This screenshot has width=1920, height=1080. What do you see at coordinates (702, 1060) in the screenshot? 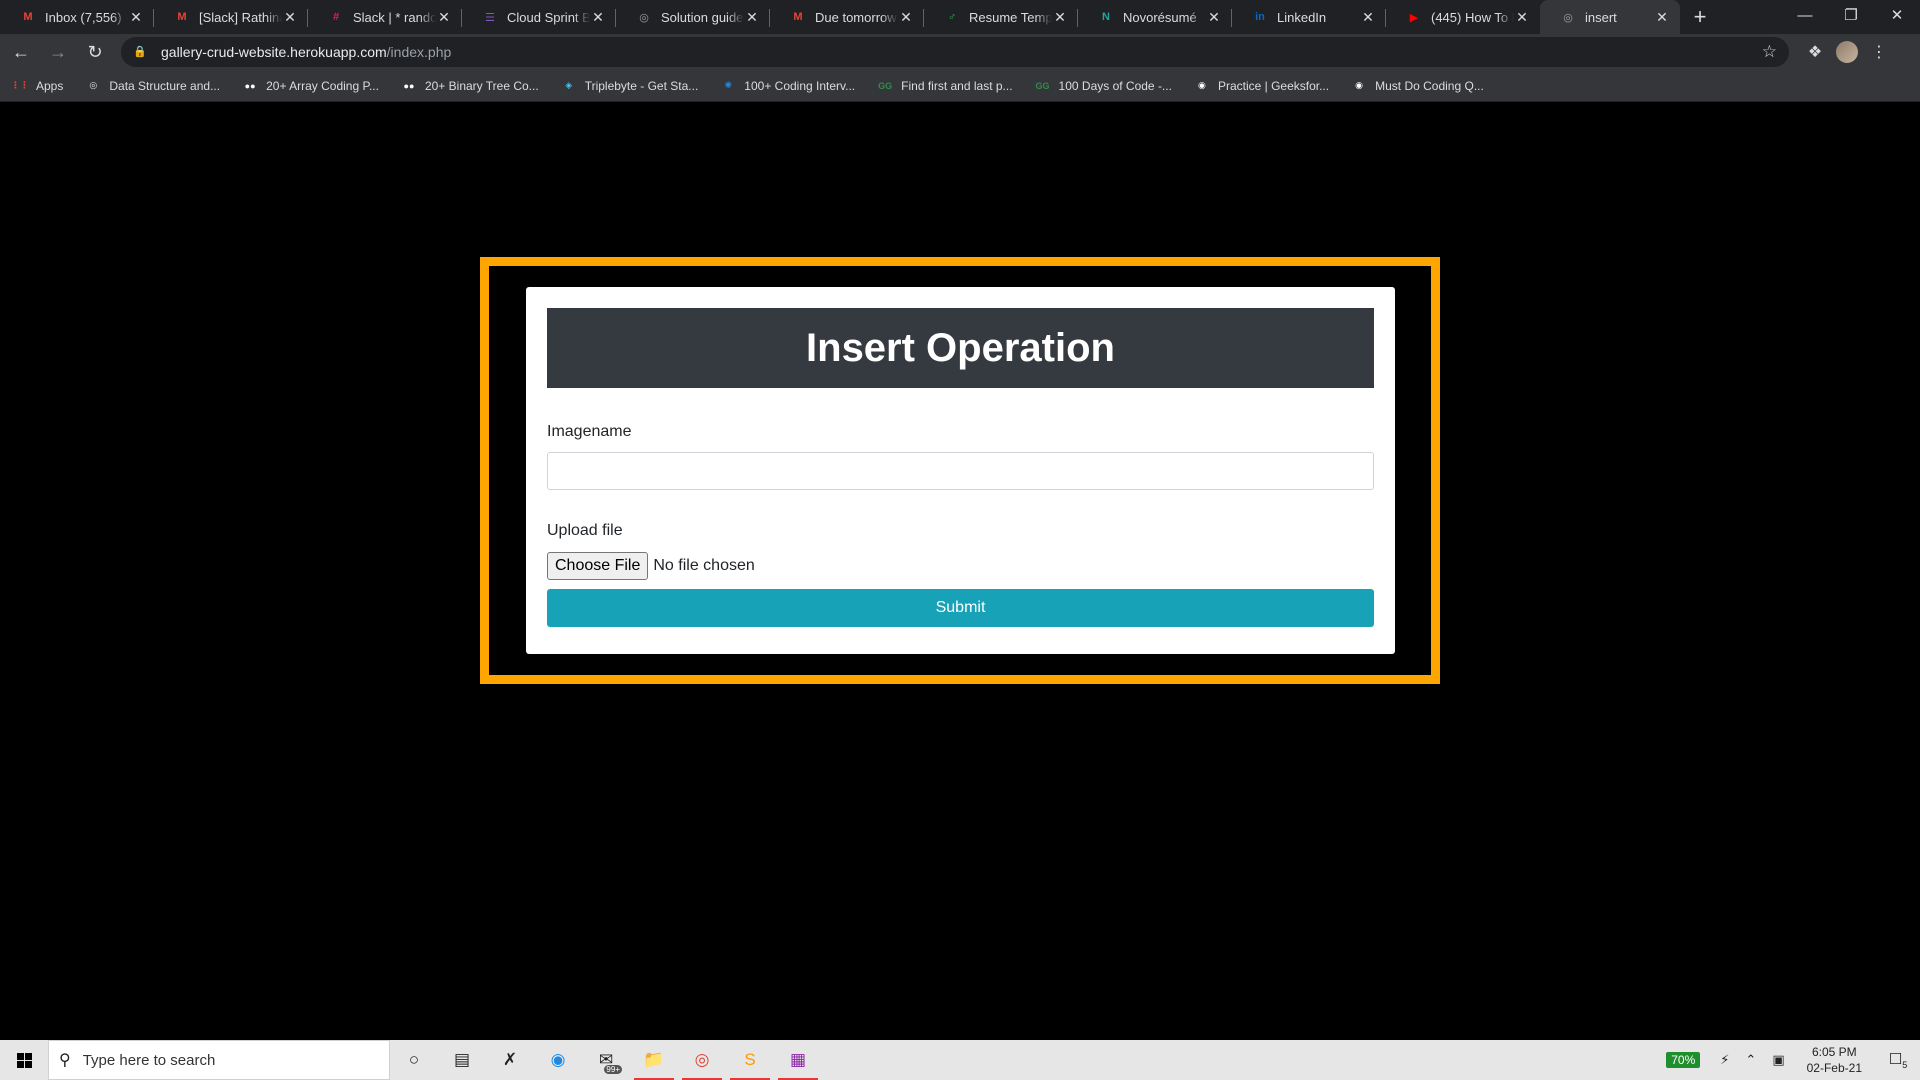
I see `chrome-icon: ◎` at bounding box center [702, 1060].